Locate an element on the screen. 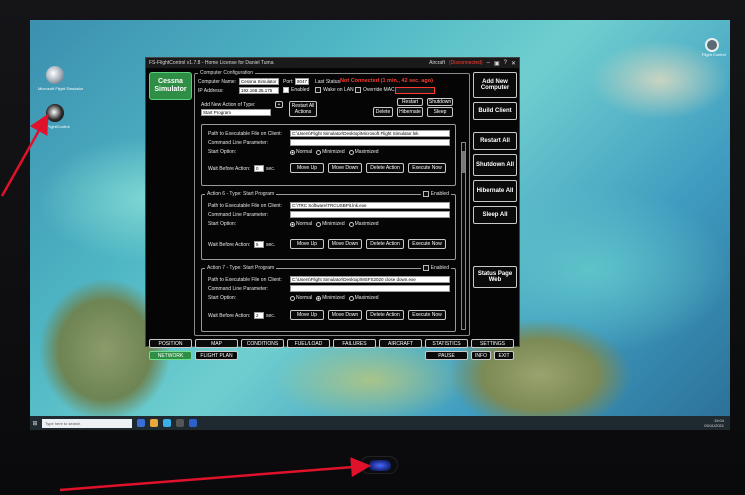  wait-seconds-input: 0 is located at coordinates (259, 168).